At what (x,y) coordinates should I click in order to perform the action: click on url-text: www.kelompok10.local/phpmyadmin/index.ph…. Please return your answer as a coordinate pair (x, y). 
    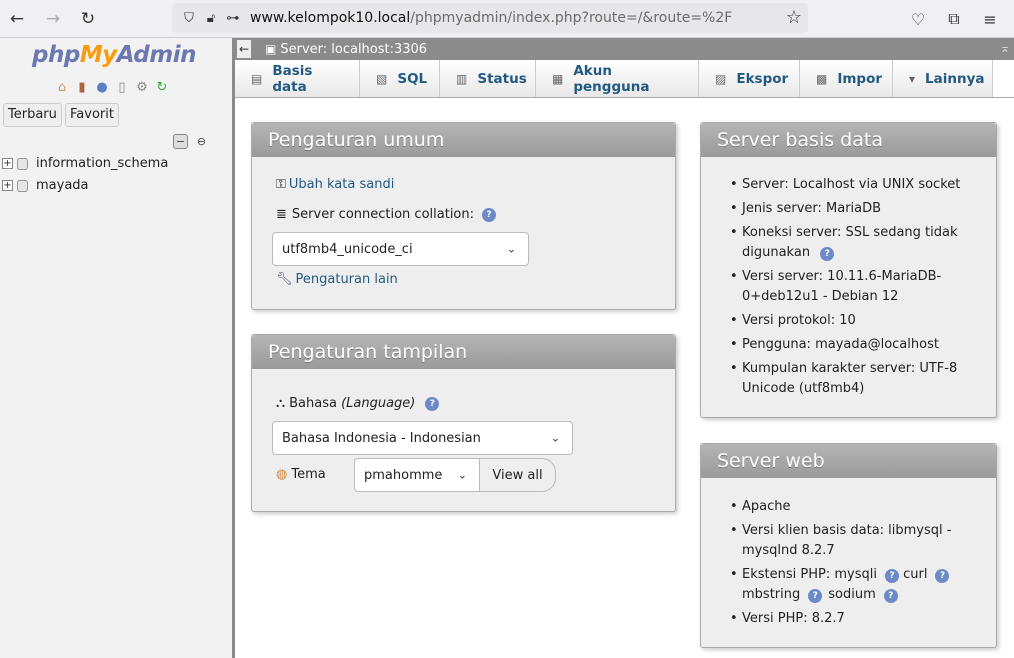
    Looking at the image, I should click on (491, 18).